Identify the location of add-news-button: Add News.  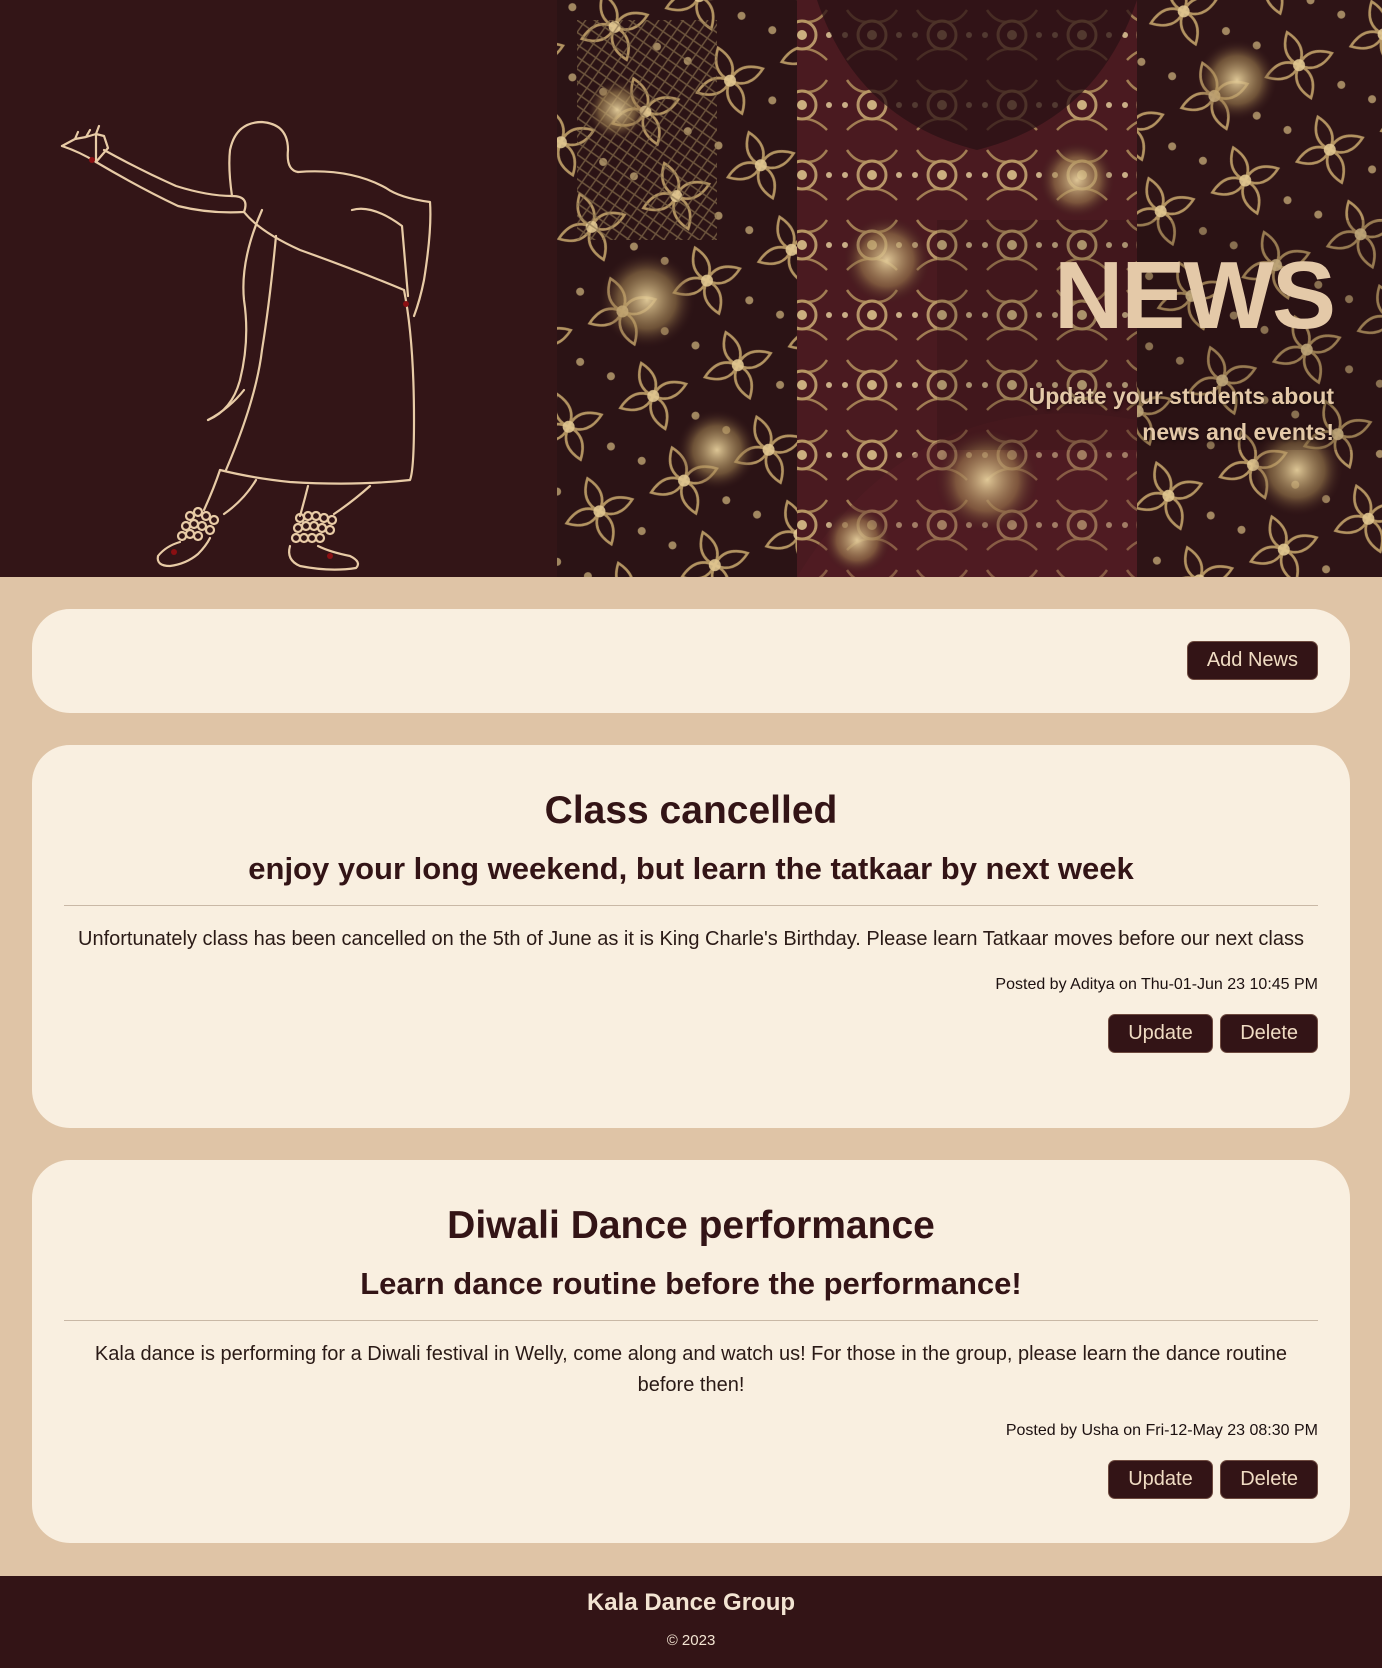
(1252, 660).